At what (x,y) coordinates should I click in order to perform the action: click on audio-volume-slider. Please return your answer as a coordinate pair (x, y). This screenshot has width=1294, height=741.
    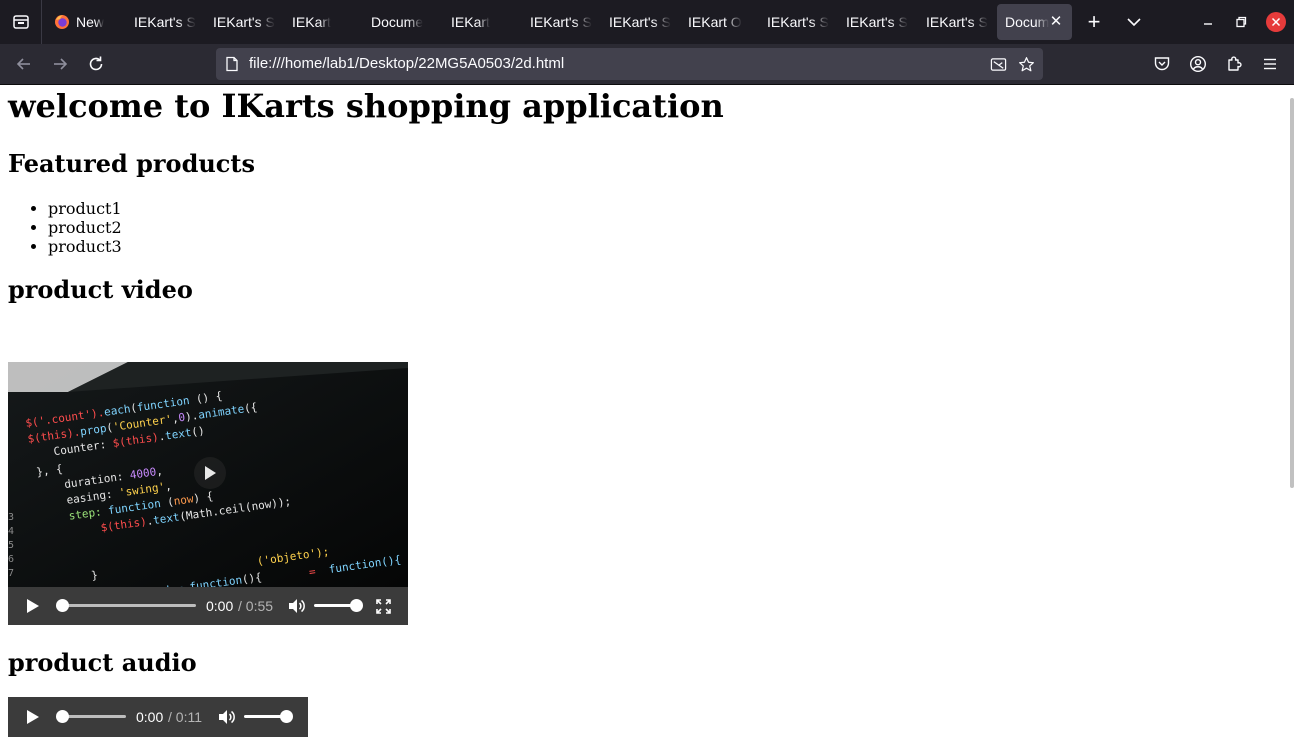
    Looking at the image, I should click on (269, 716).